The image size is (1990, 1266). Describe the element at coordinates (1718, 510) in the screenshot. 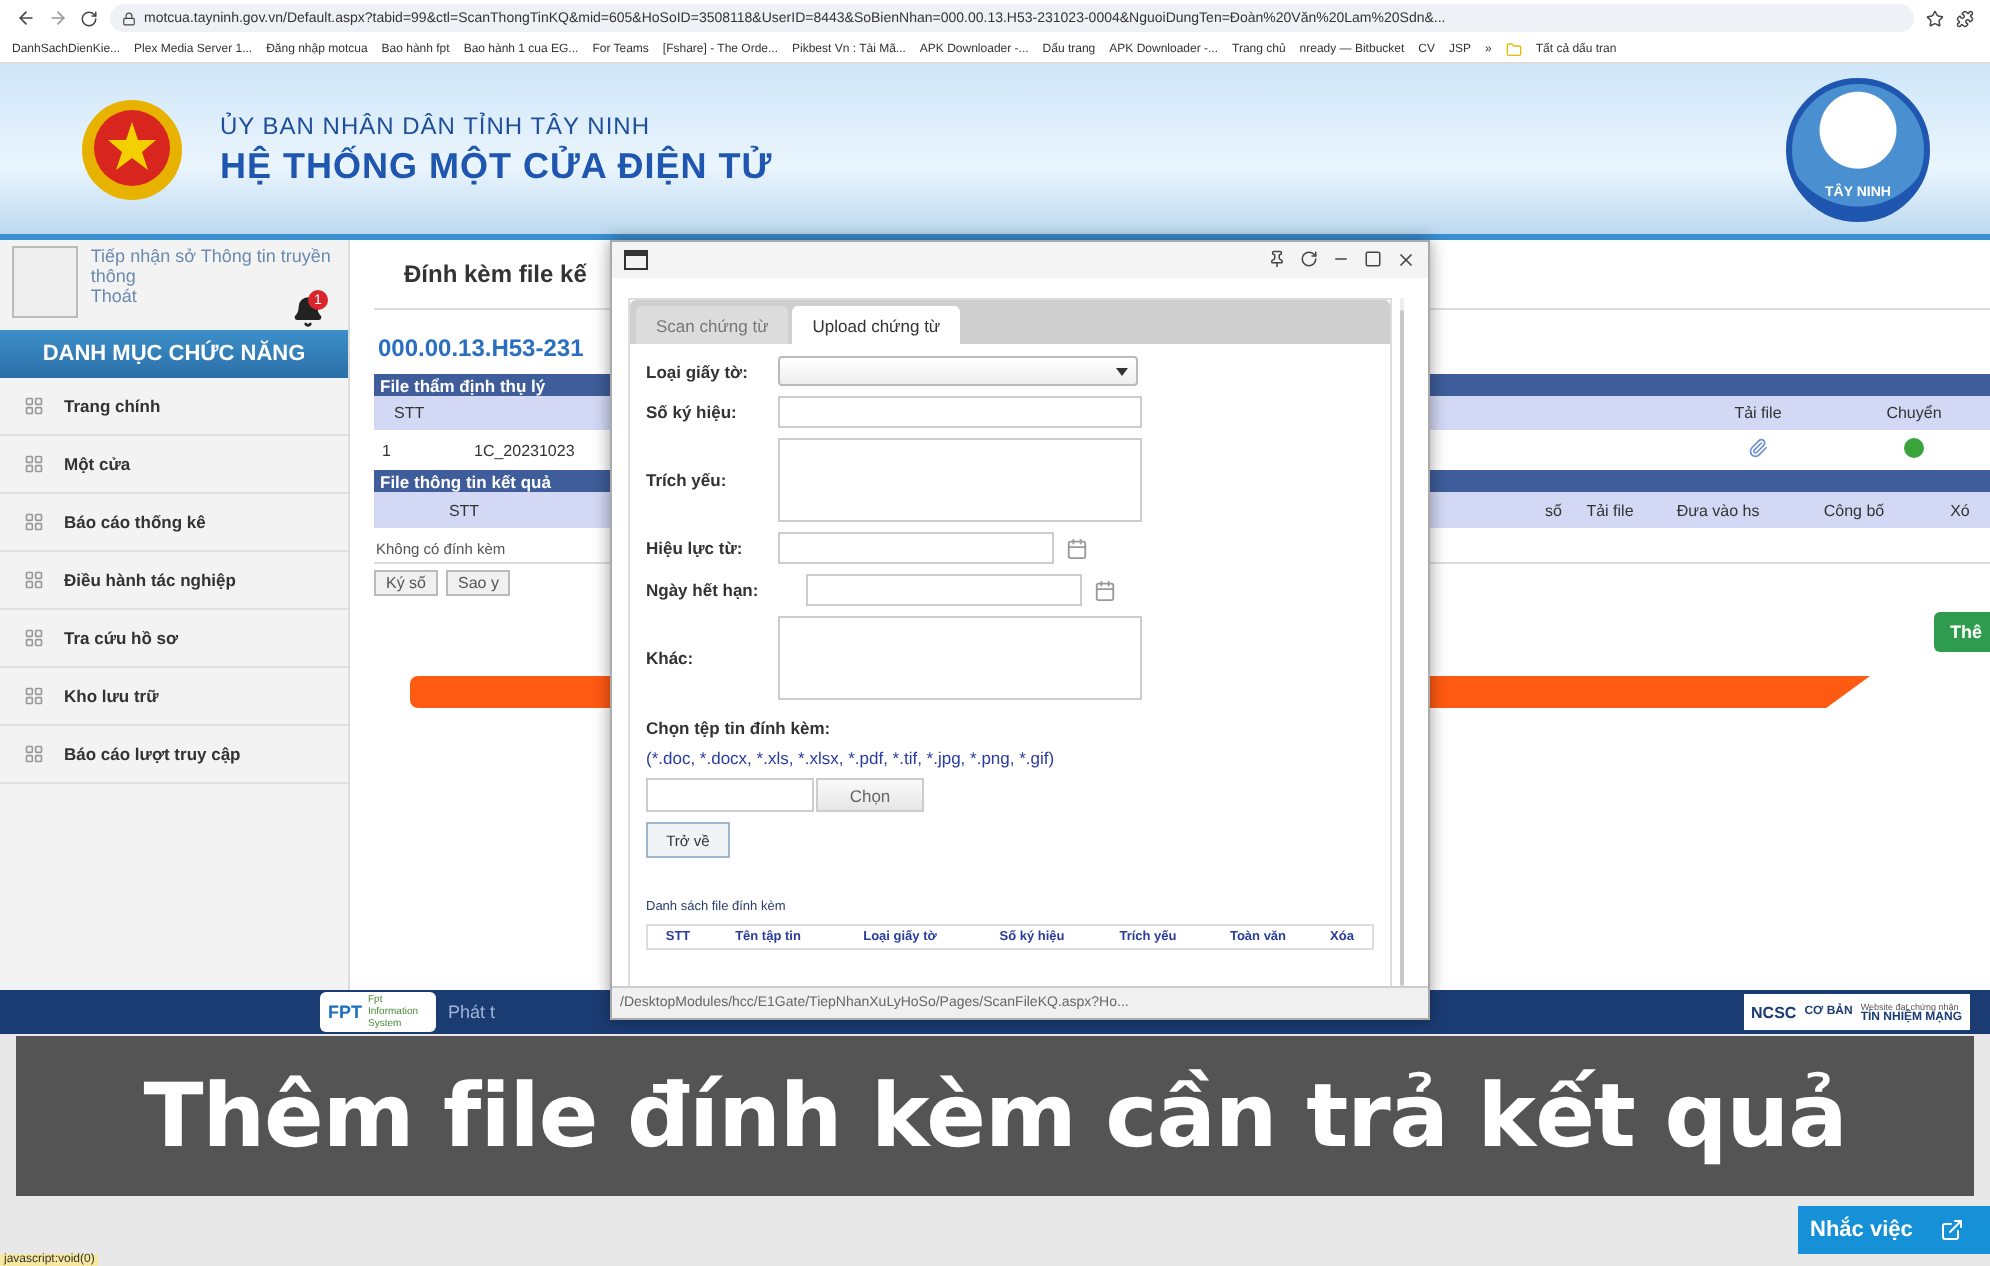

I see `column-header: Đưa vào hs` at that location.